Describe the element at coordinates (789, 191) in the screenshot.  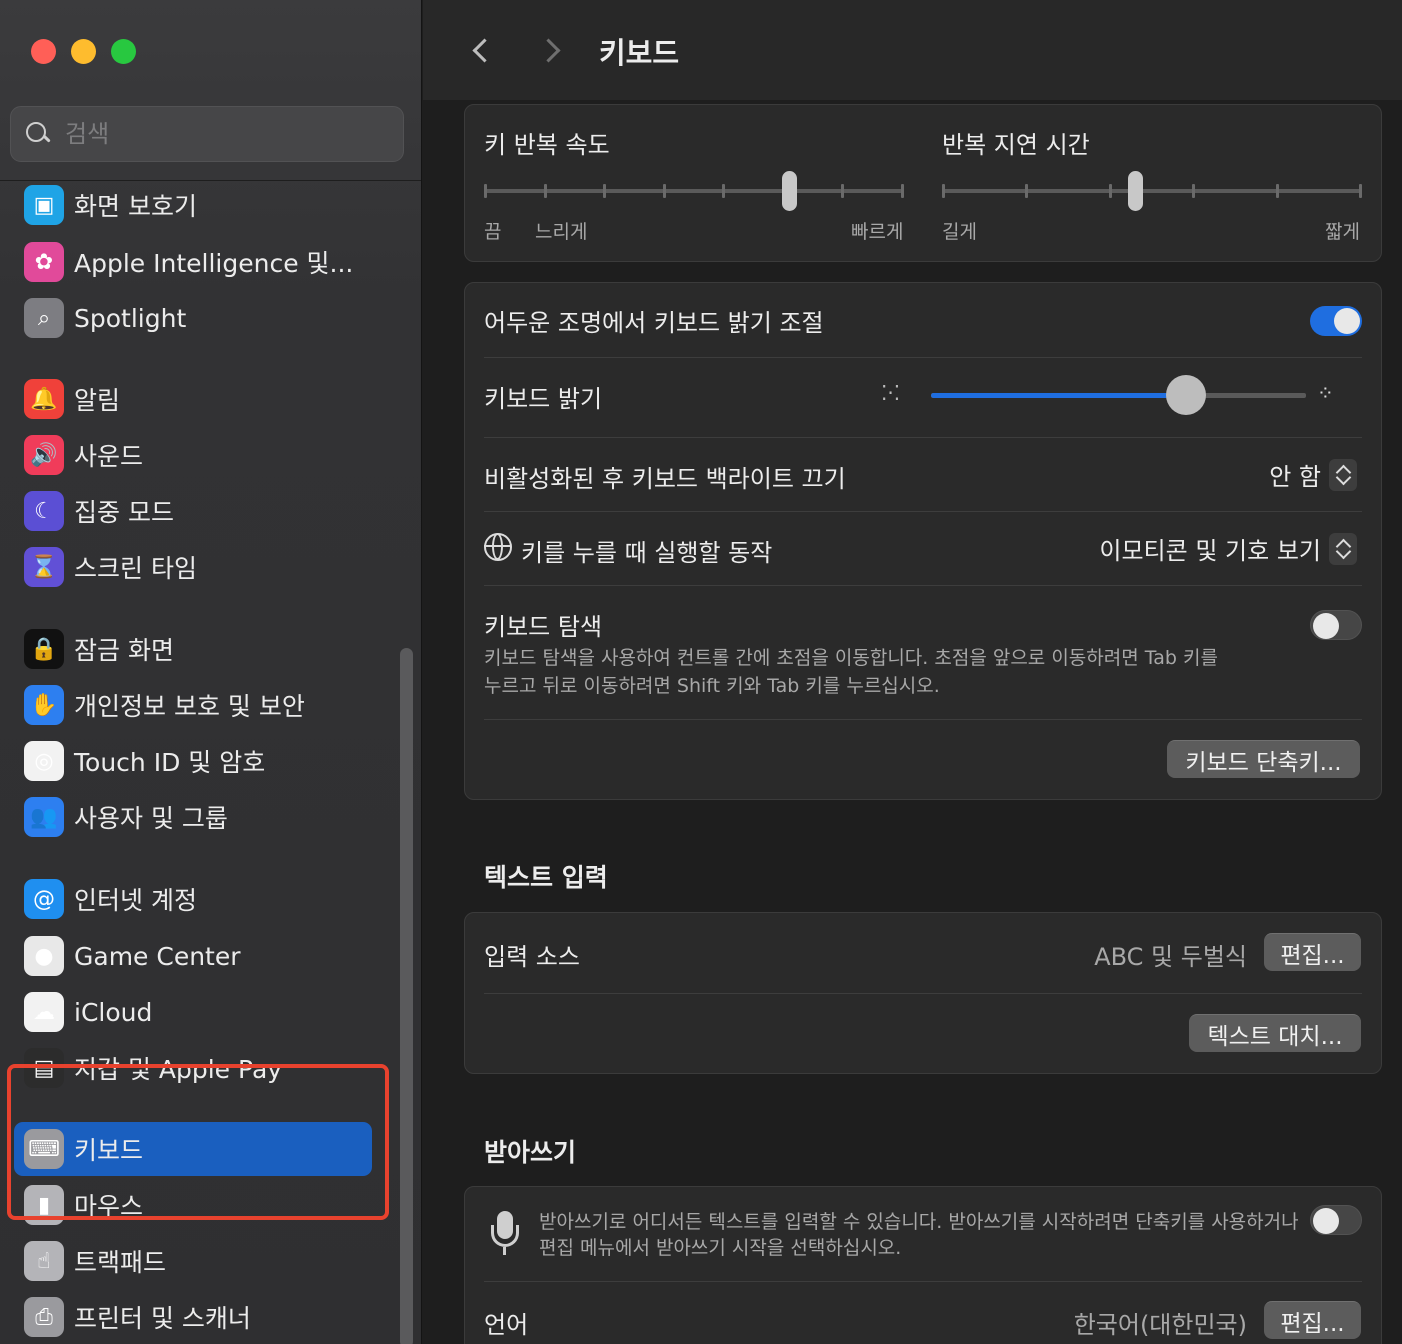
I see `key-repeat-knob` at that location.